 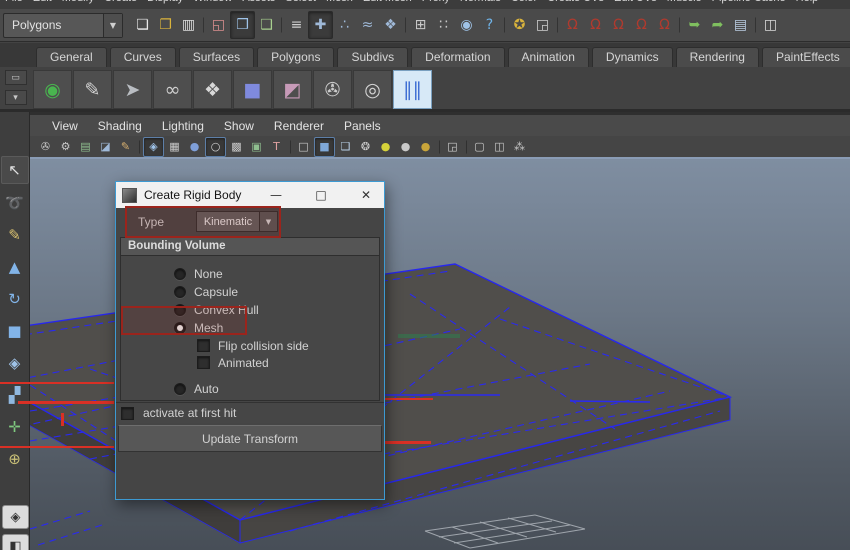 What do you see at coordinates (635, 4) in the screenshot?
I see `menu-edit-uvs: Edit UVs` at bounding box center [635, 4].